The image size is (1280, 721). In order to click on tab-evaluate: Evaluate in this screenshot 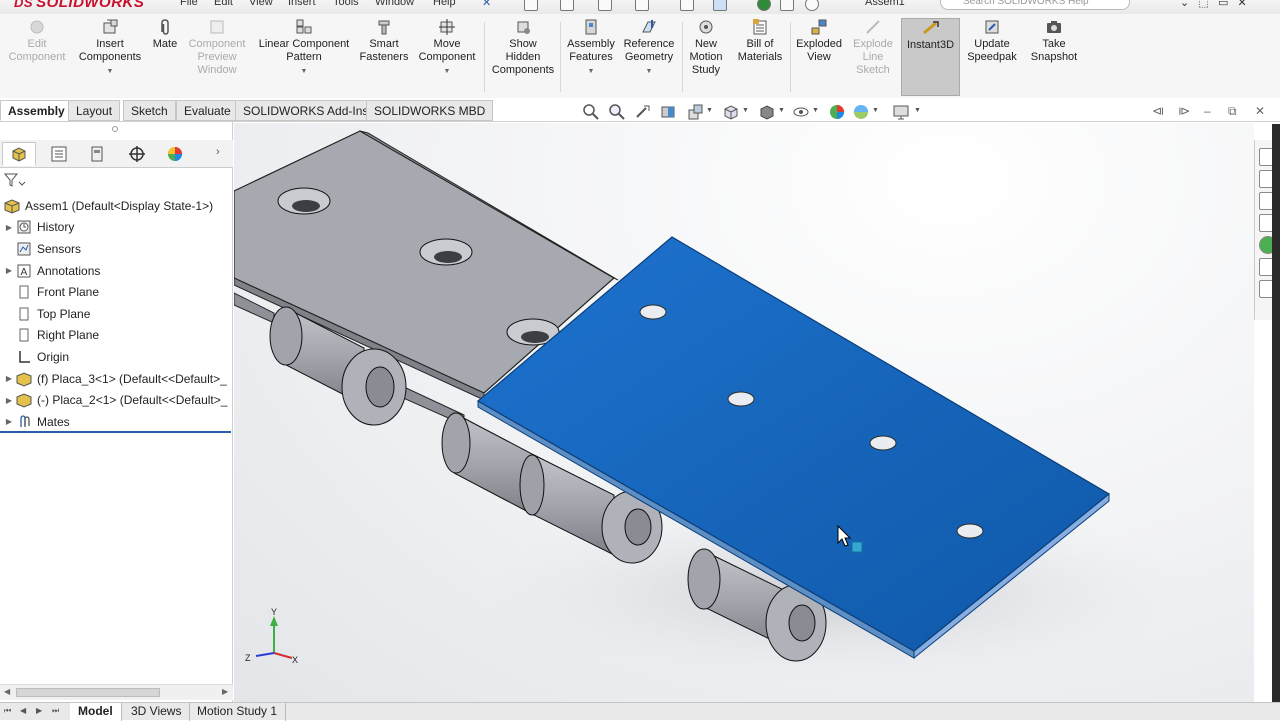, I will do `click(207, 110)`.